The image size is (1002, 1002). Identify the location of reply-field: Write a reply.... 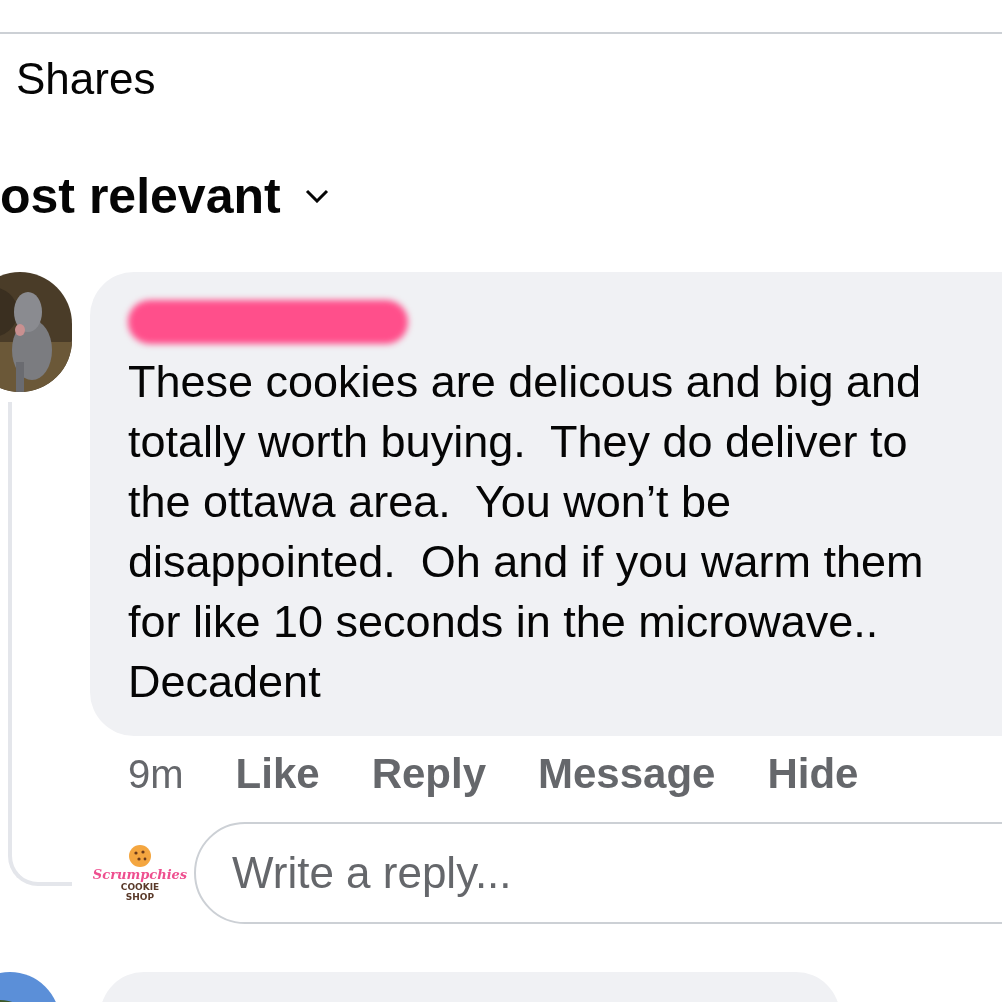
(598, 873).